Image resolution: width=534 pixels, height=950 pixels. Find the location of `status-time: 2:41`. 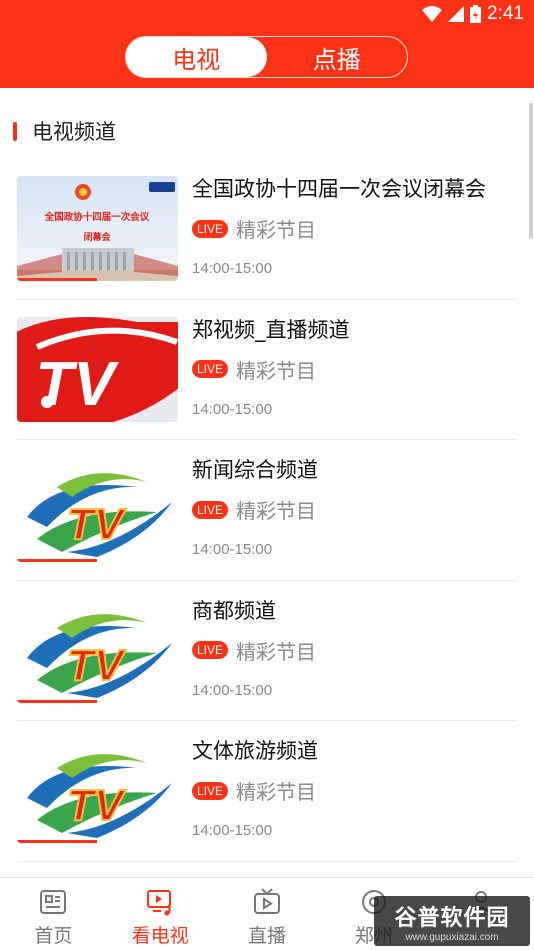

status-time: 2:41 is located at coordinates (505, 13).